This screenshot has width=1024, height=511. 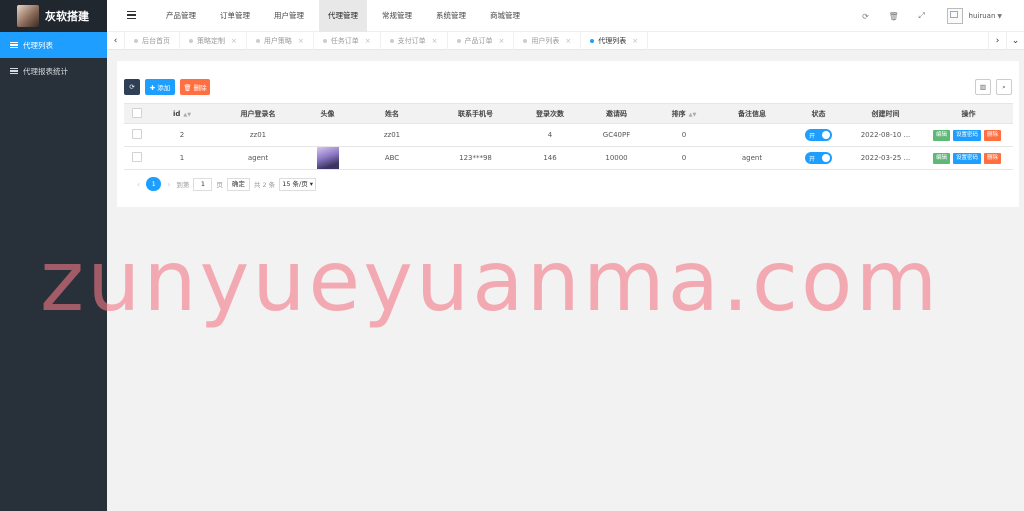 I want to click on add-button: ✚ 添加, so click(x=160, y=87).